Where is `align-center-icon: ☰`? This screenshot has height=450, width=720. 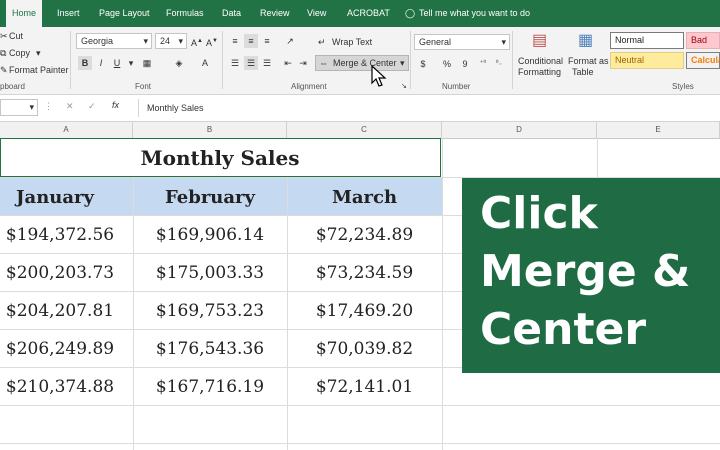
align-center-icon: ☰ is located at coordinates (251, 63).